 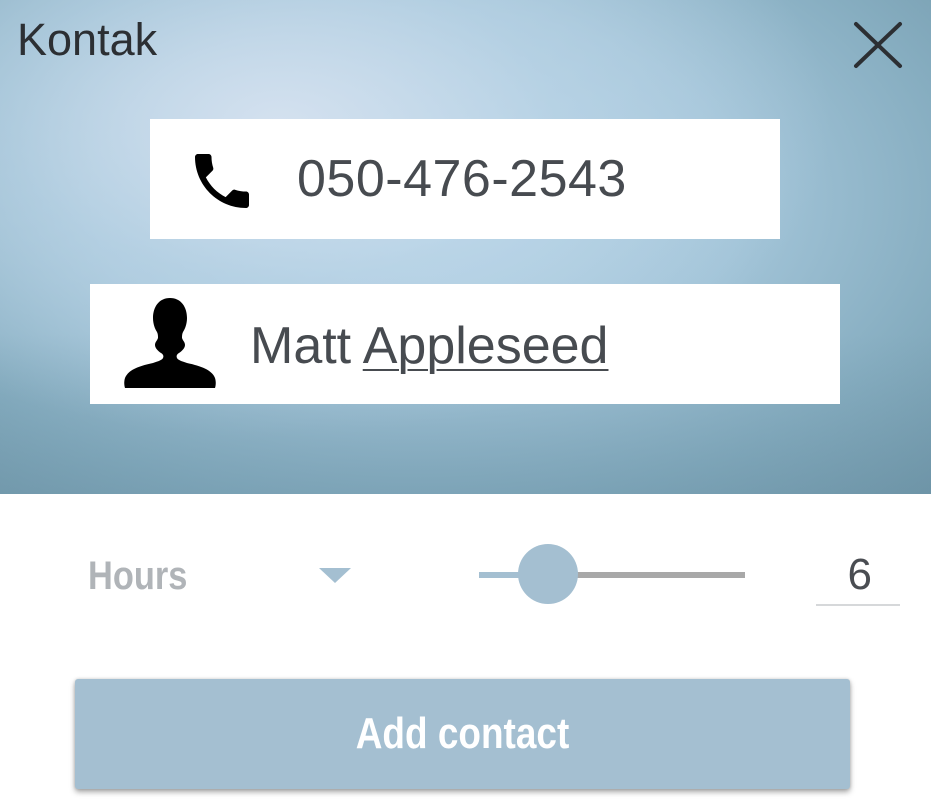 I want to click on first-name: Matt, so click(x=301, y=346).